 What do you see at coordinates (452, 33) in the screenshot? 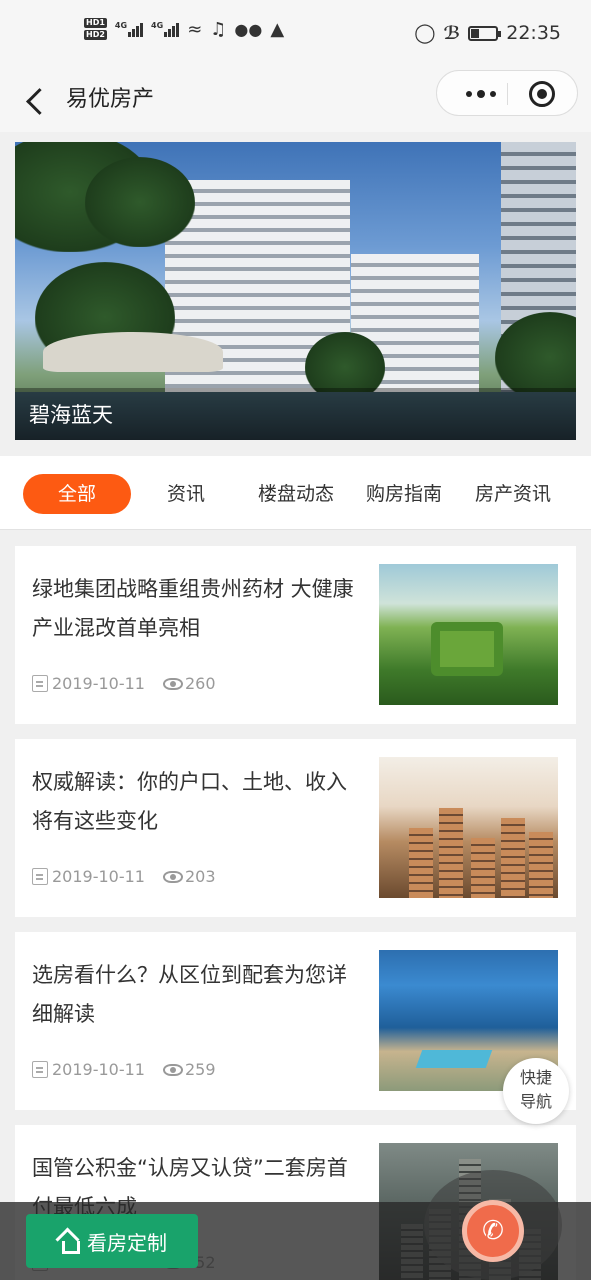
I see `bluetooth-icon: ℬ` at bounding box center [452, 33].